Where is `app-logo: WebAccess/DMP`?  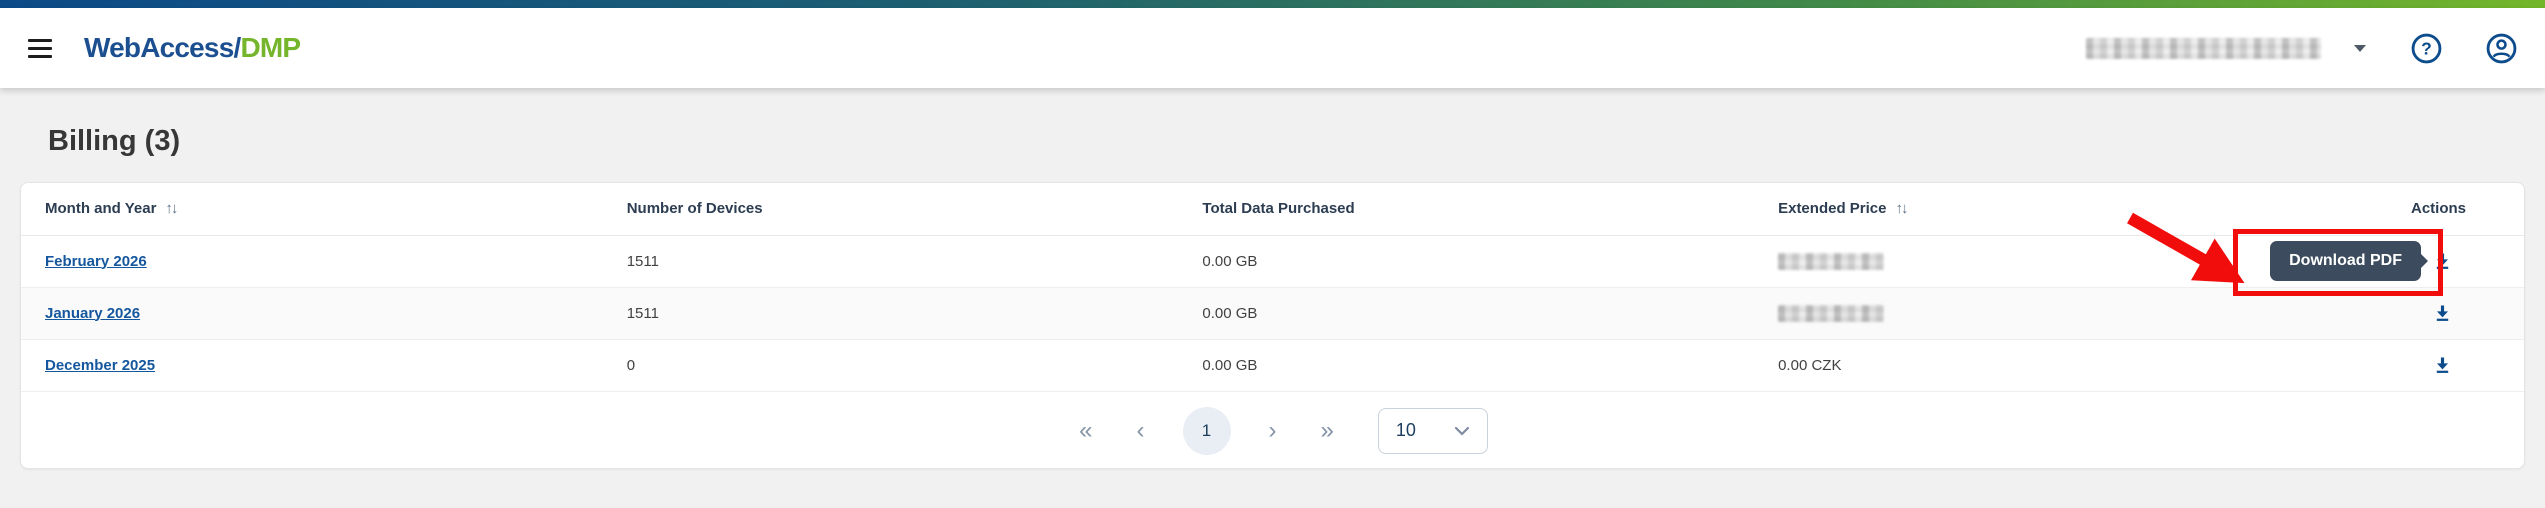 app-logo: WebAccess/DMP is located at coordinates (192, 48).